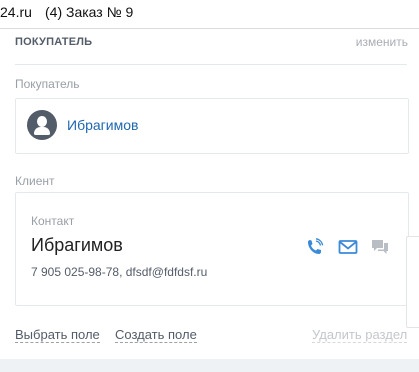 The image size is (419, 372). What do you see at coordinates (102, 125) in the screenshot?
I see `buyer-name-link: Ибрагимов` at bounding box center [102, 125].